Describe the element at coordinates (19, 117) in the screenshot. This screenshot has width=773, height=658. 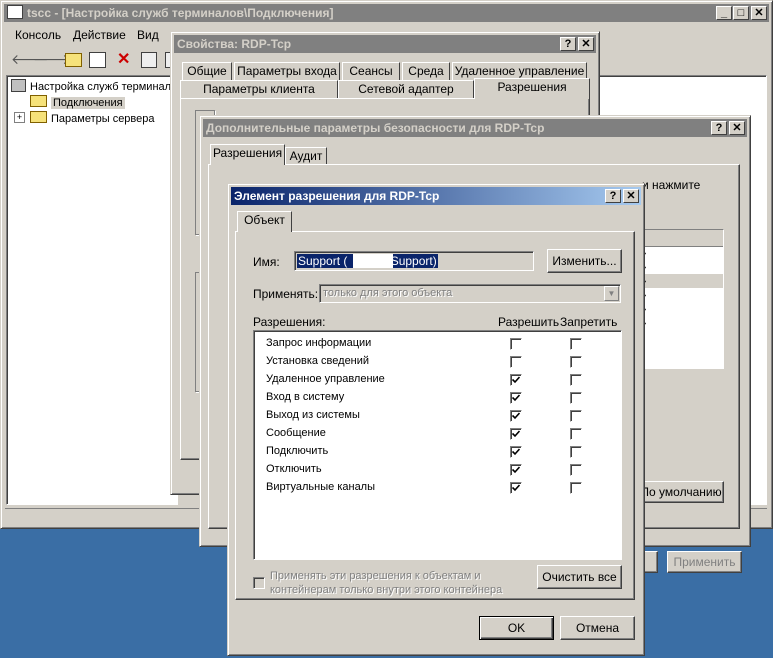
I see `tree-expand-icon: +` at that location.